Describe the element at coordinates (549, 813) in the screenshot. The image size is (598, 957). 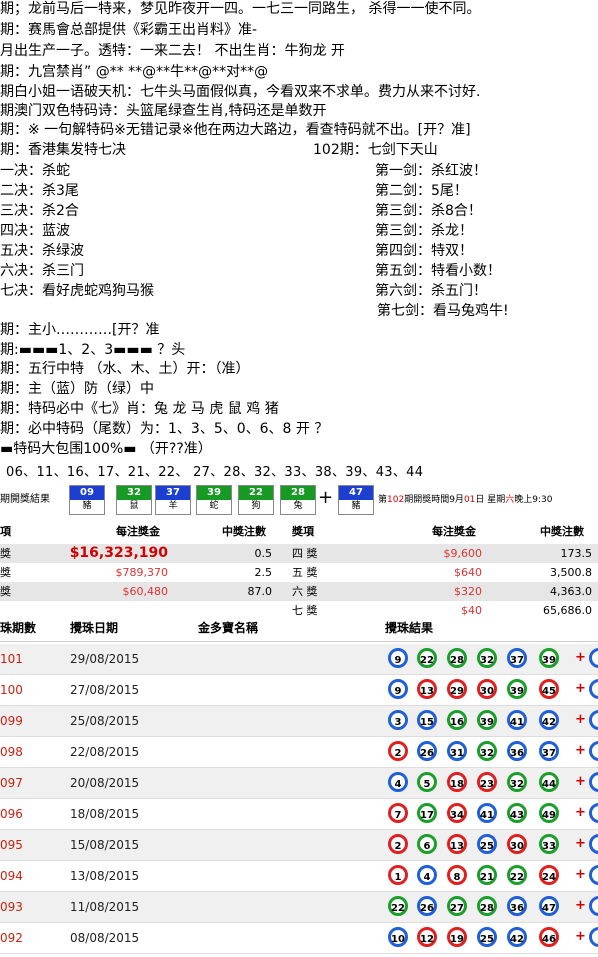
I see `result-ball: 49` at that location.